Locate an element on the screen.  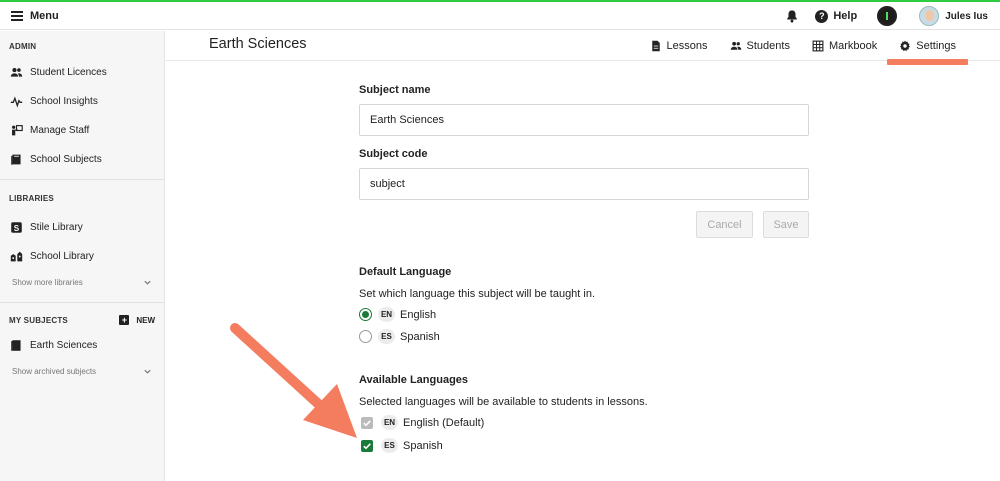
sidebar-item-label: School Insights is located at coordinates (64, 101).